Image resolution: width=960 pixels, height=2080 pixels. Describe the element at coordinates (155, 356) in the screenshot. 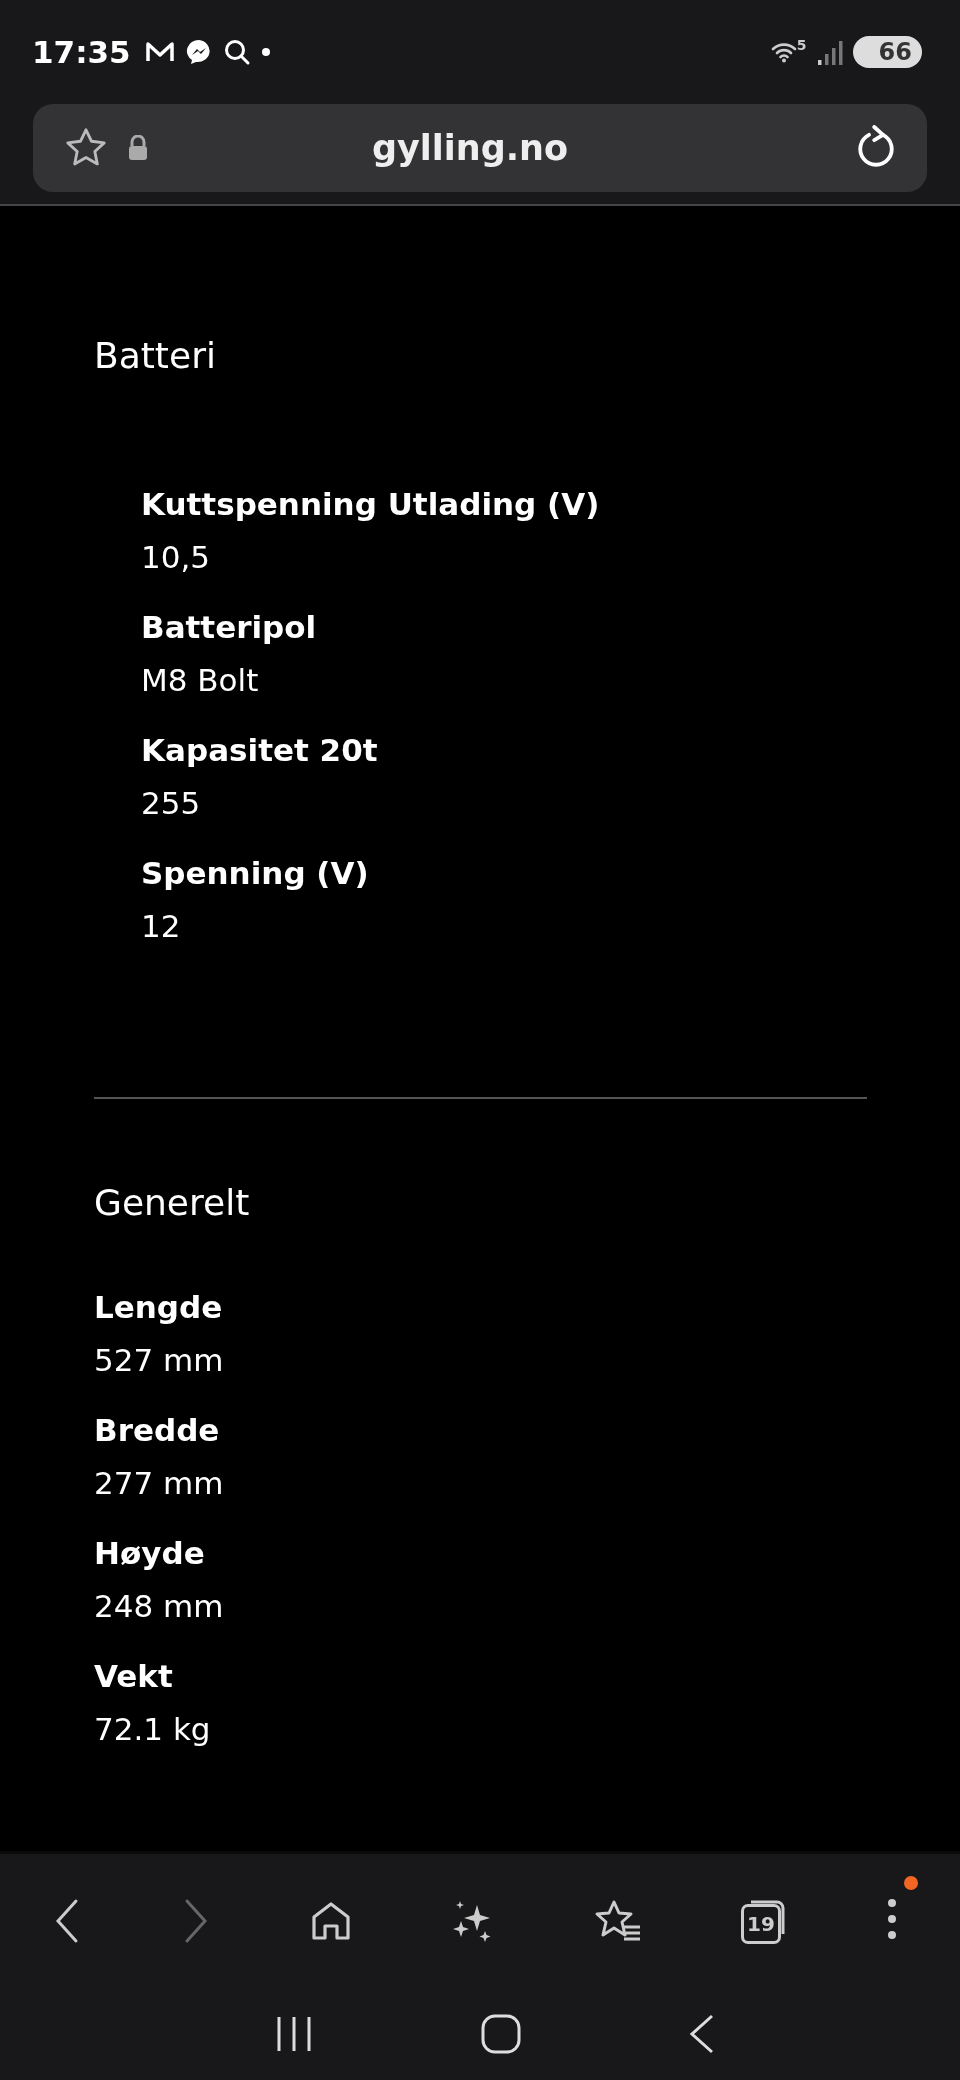

I see `section-heading: Batteri` at that location.